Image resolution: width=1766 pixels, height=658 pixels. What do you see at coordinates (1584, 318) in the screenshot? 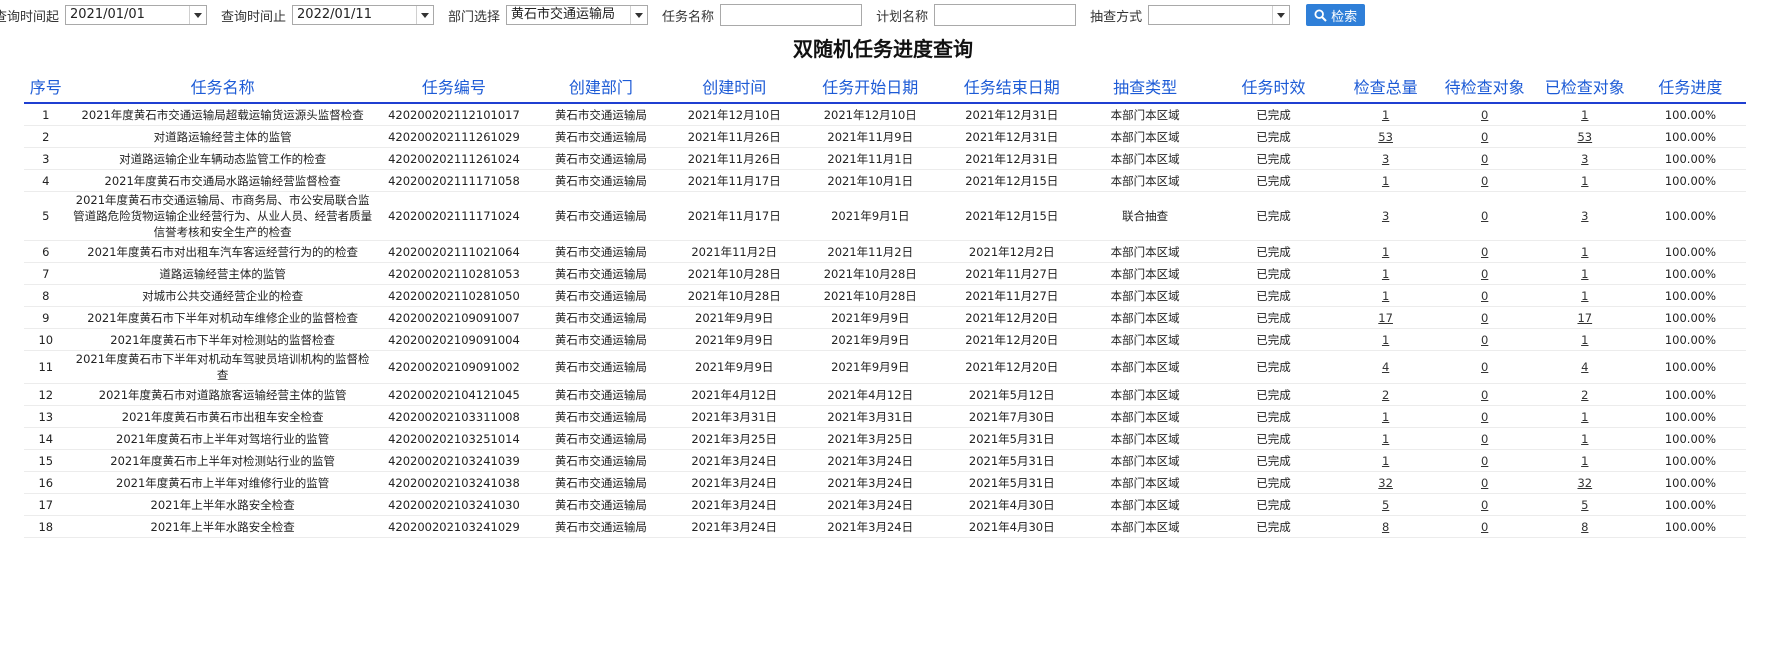
I see `checked-count-link: 17` at bounding box center [1584, 318].